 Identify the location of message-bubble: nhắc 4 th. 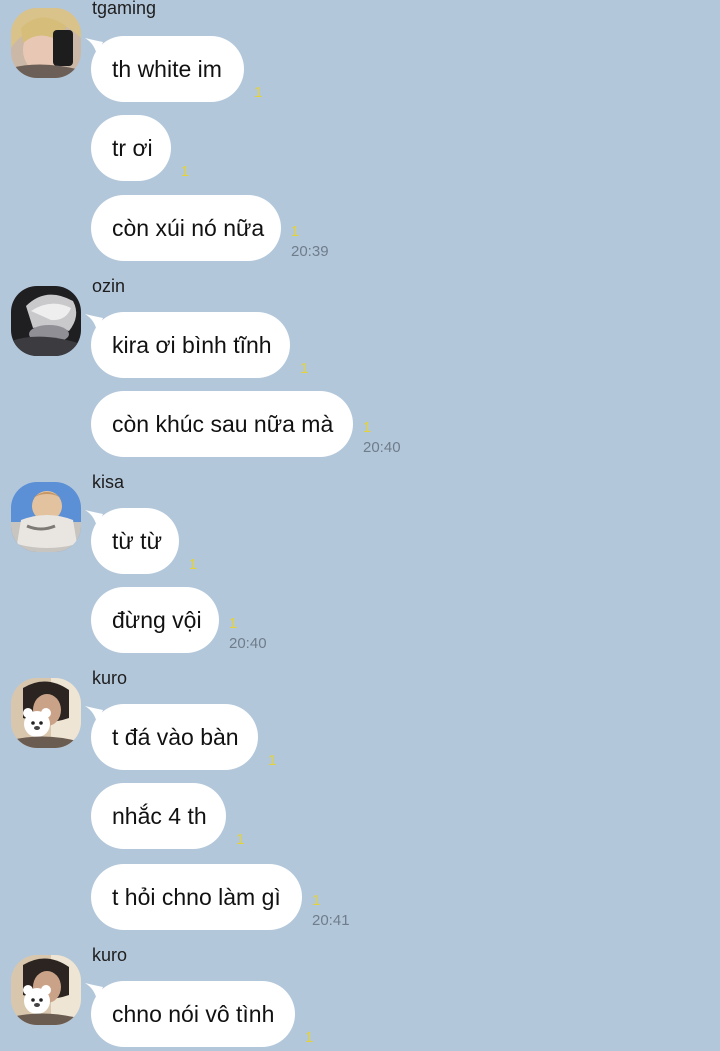
(158, 816).